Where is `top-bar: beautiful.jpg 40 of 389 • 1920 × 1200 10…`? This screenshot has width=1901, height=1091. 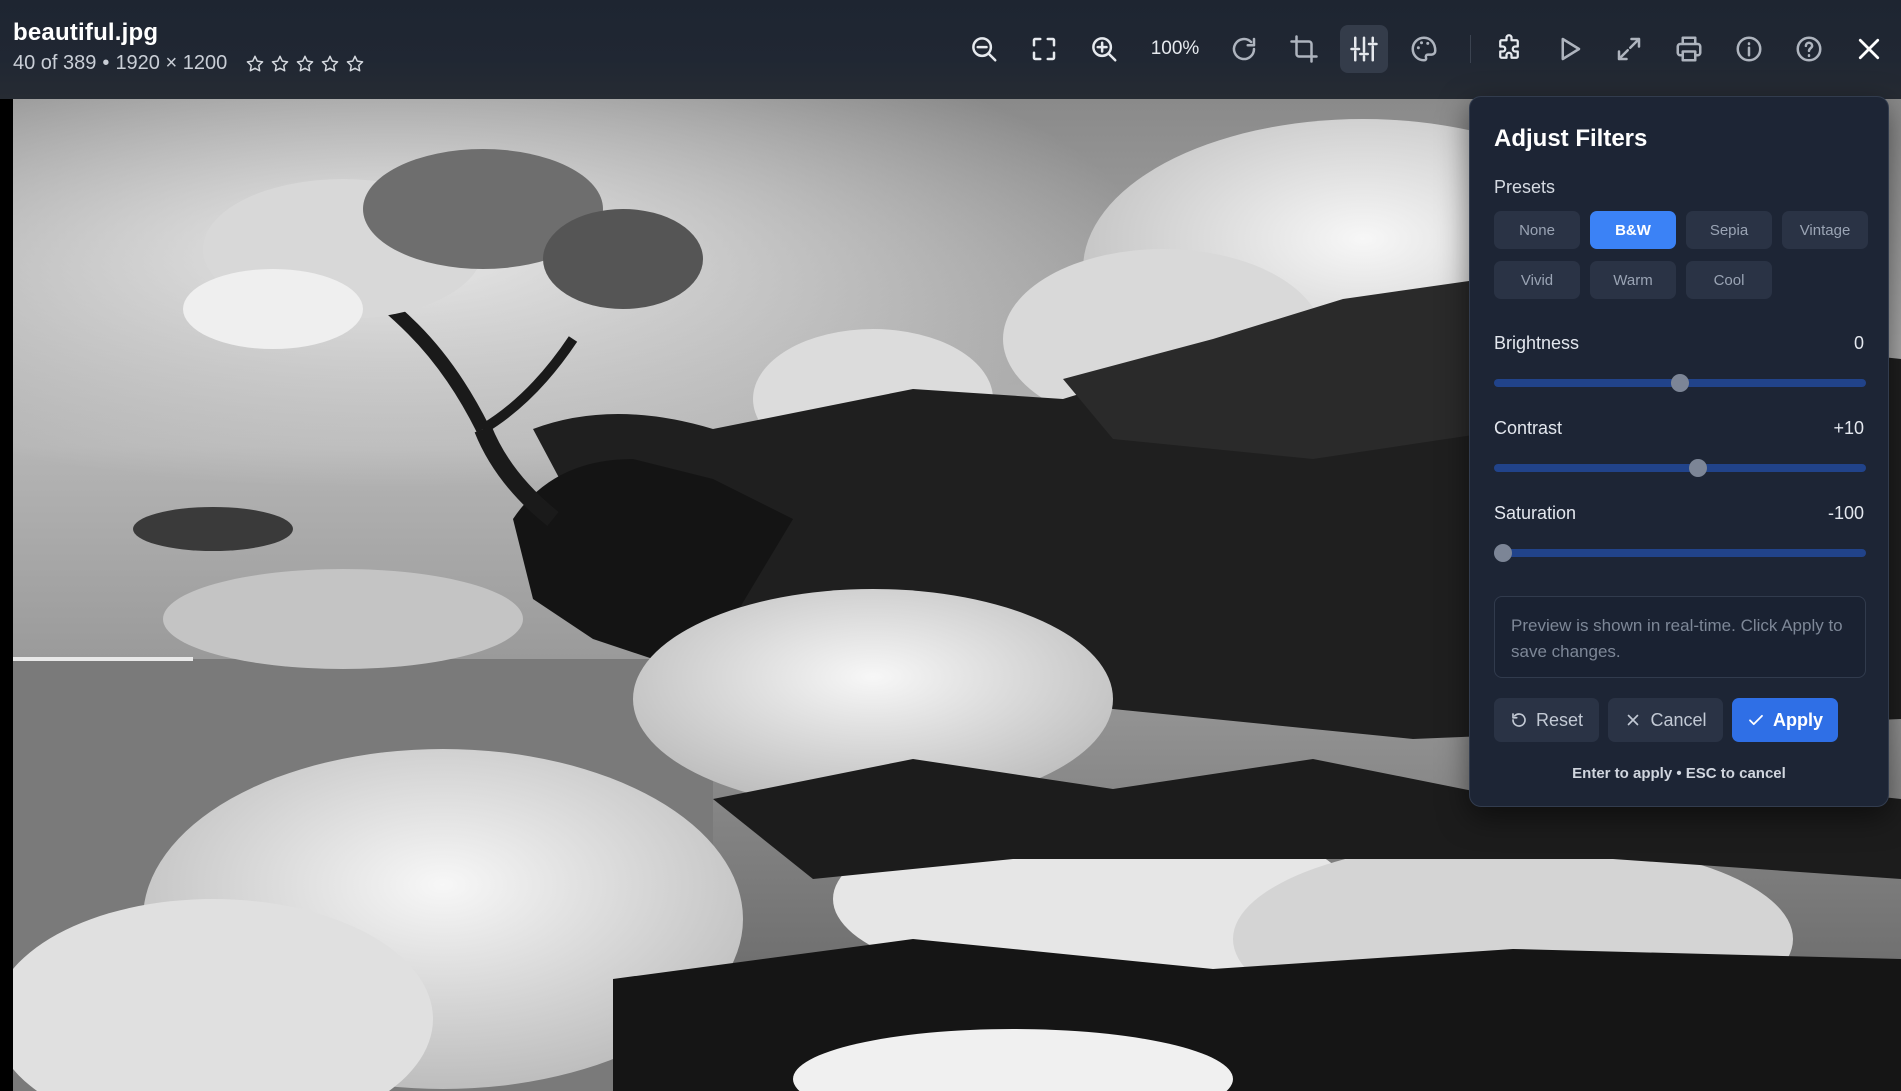 top-bar: beautiful.jpg 40 of 389 • 1920 × 1200 10… is located at coordinates (950, 49).